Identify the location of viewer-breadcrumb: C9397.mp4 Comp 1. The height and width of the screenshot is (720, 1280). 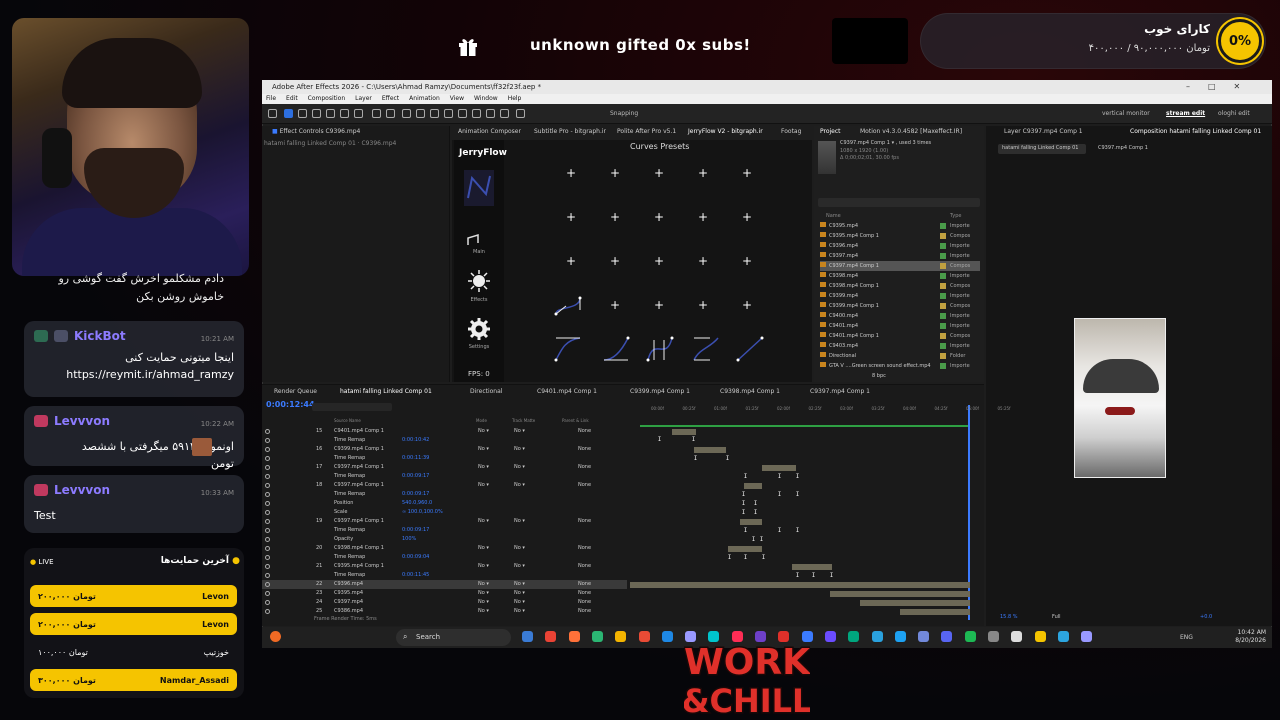
(1123, 148).